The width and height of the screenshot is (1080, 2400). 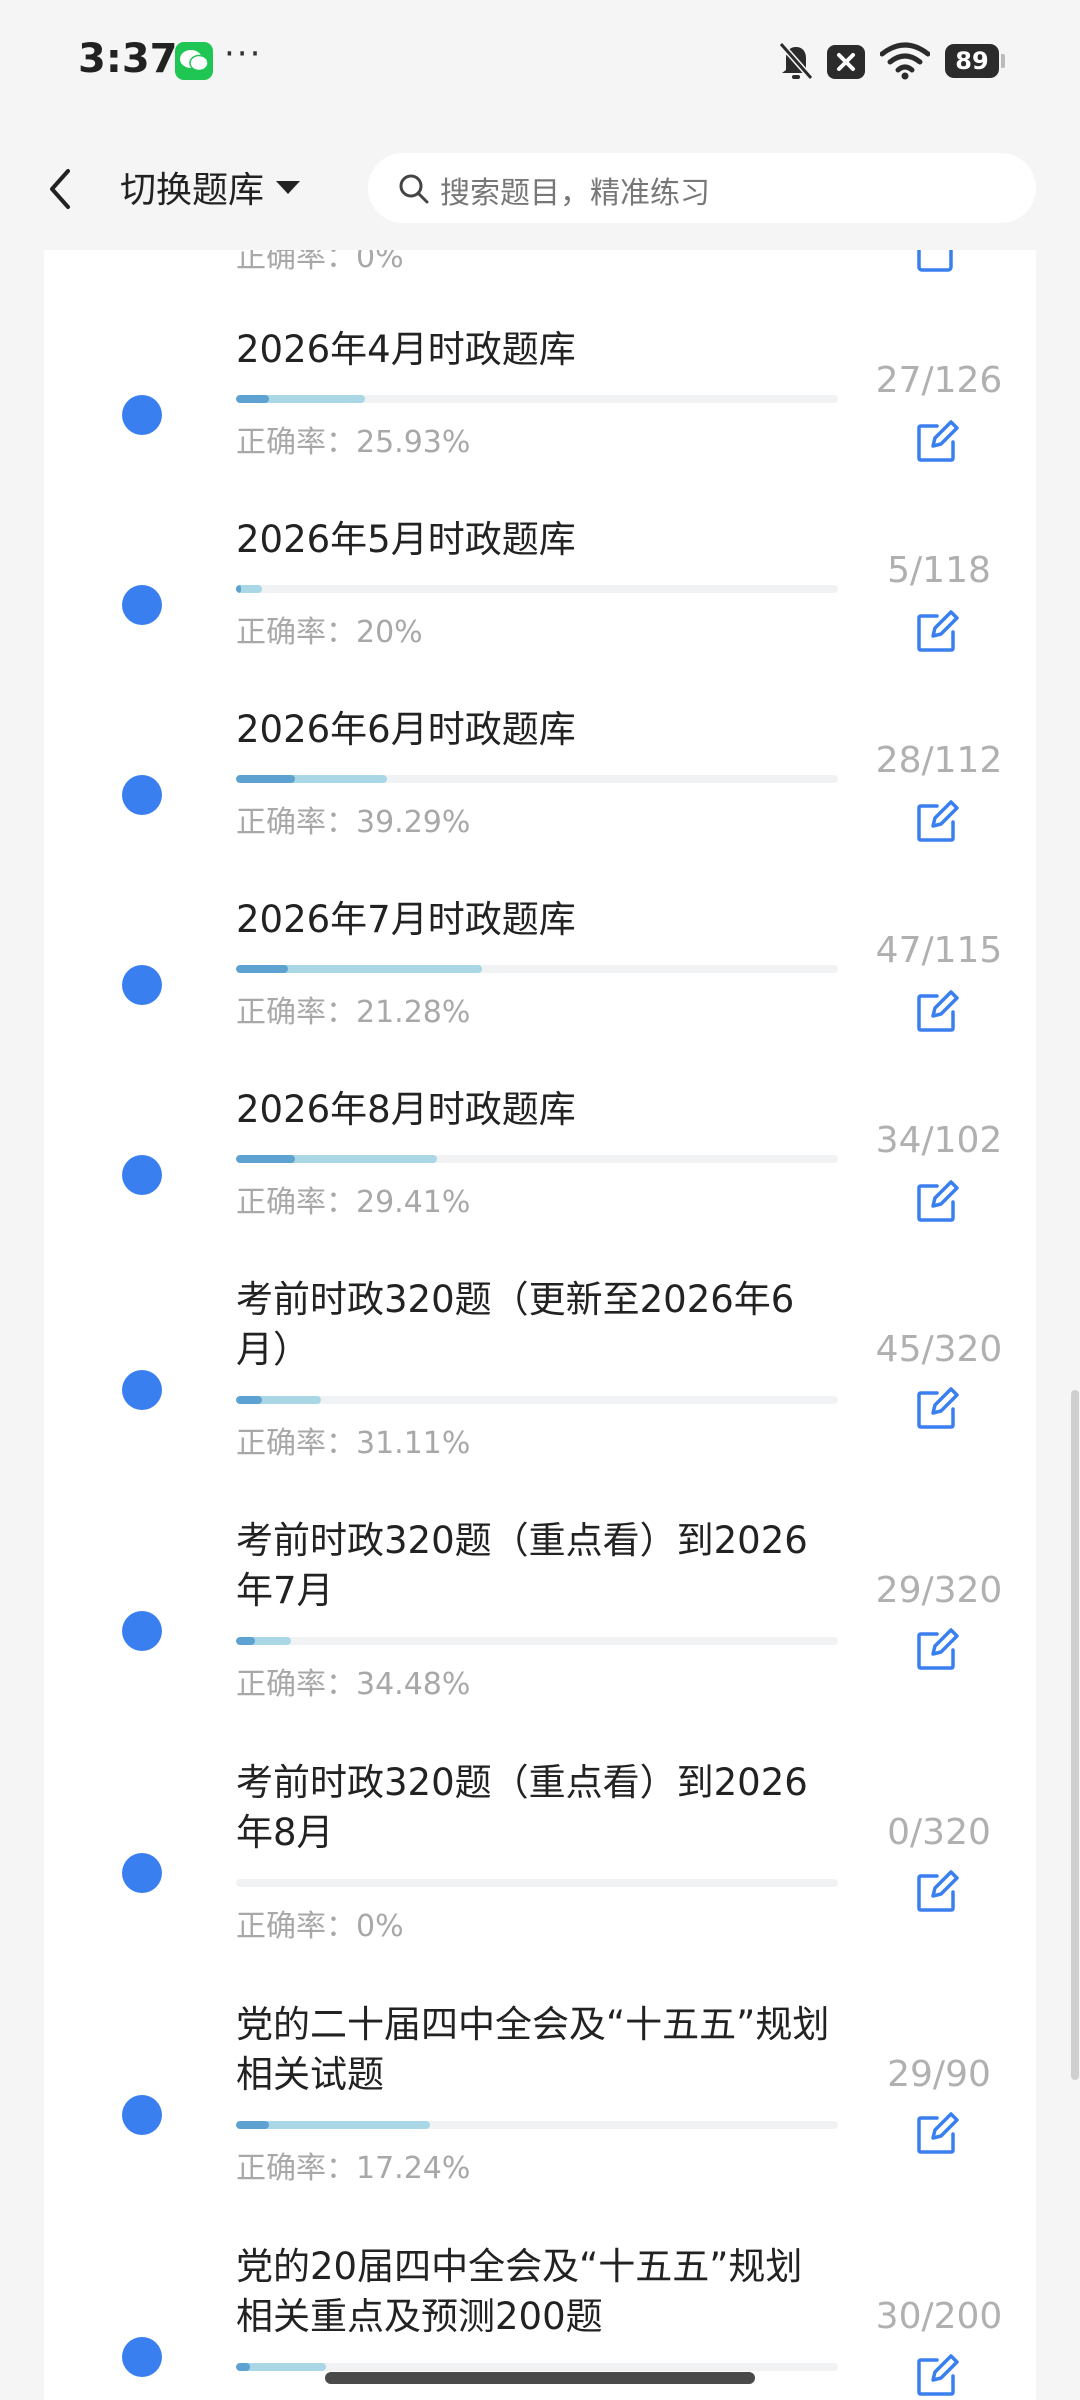 What do you see at coordinates (540, 2378) in the screenshot?
I see `home-indicator` at bounding box center [540, 2378].